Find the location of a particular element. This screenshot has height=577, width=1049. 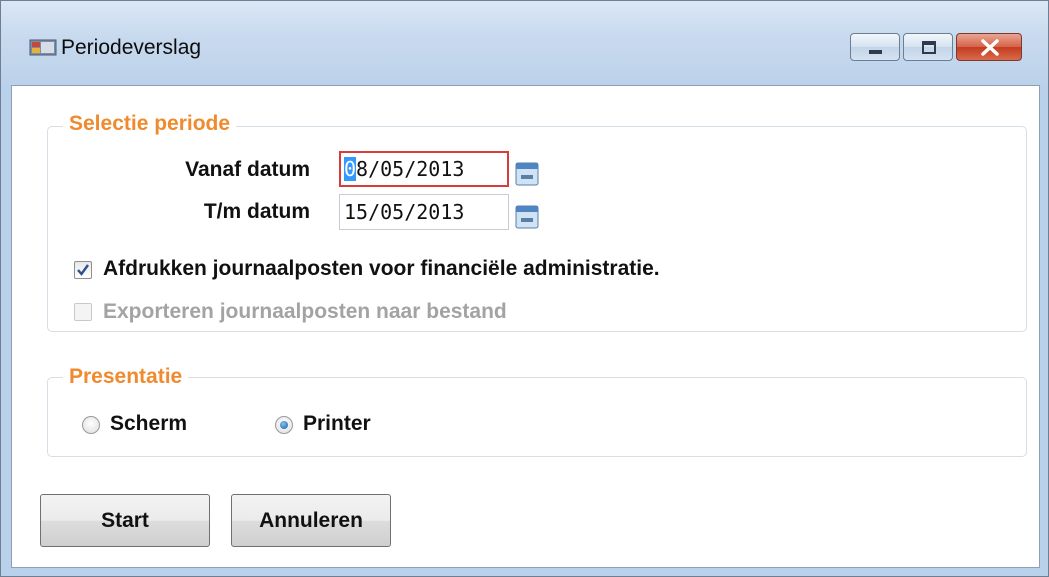

maximize-button is located at coordinates (928, 47).